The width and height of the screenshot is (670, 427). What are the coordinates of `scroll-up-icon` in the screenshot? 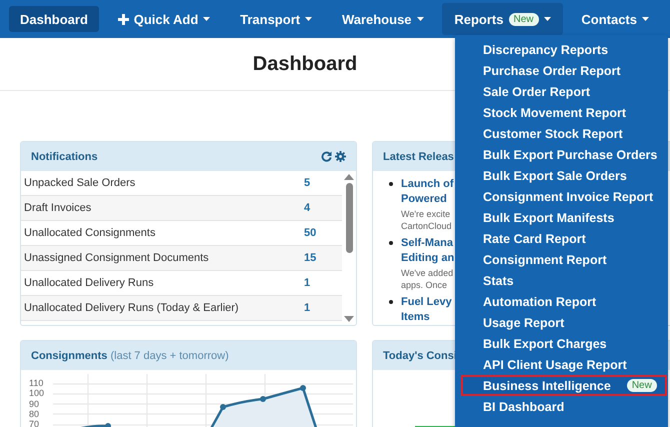 It's located at (349, 177).